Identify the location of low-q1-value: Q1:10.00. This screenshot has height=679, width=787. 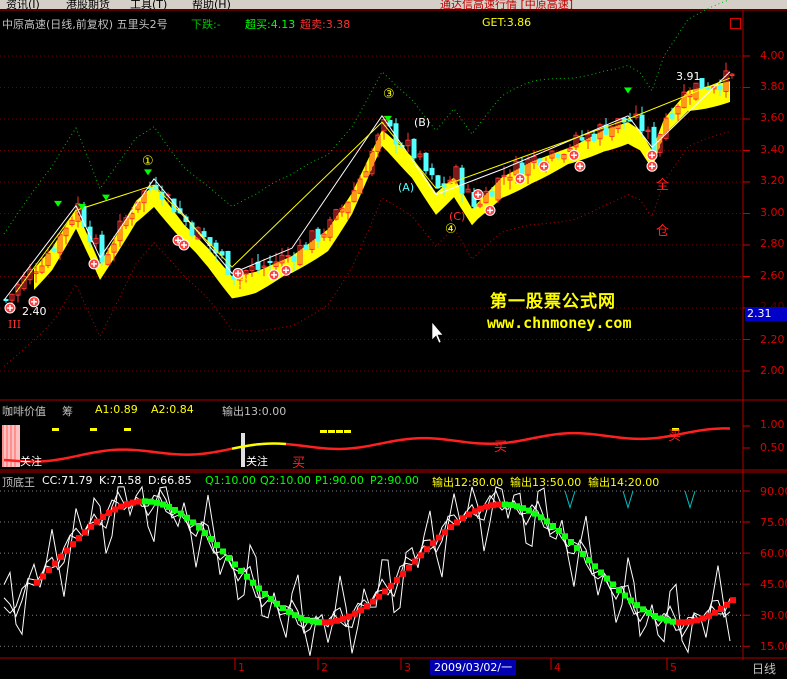
(230, 480).